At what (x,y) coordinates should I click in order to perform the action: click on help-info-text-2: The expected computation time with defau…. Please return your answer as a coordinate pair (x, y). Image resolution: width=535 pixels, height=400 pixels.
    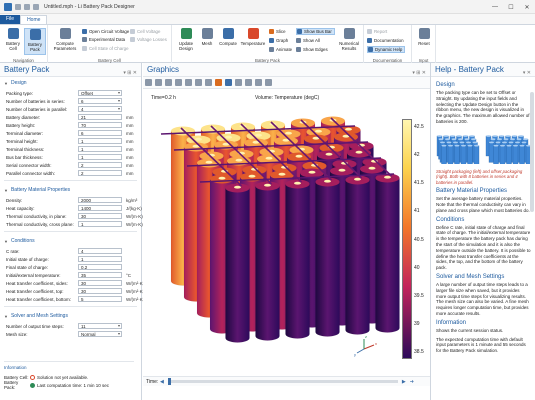
    Looking at the image, I should click on (481, 345).